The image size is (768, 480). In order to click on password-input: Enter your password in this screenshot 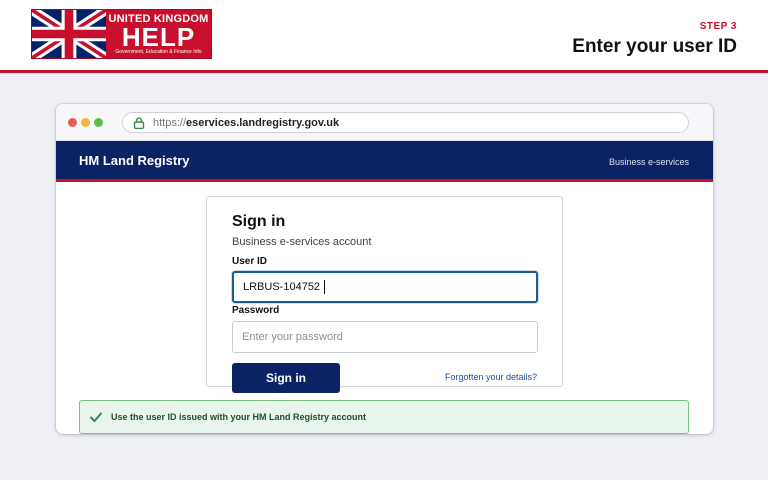, I will do `click(385, 337)`.